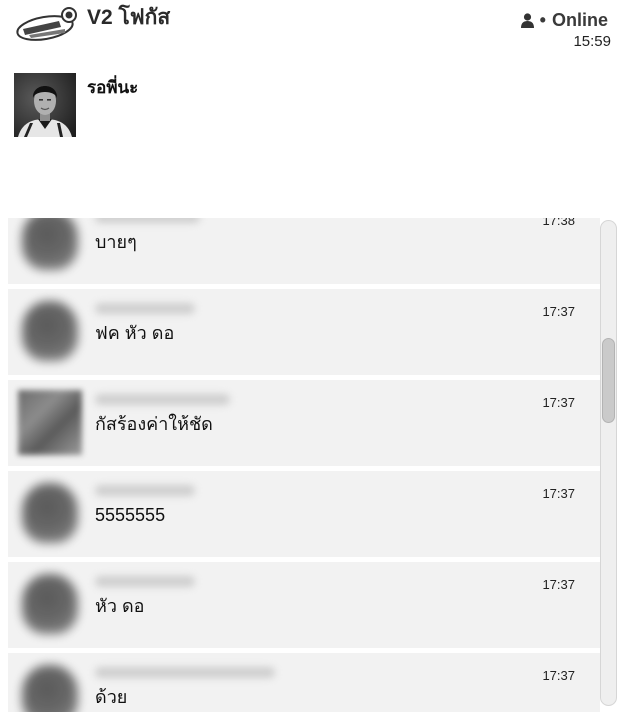  I want to click on app-logo-graphic, so click(46, 24).